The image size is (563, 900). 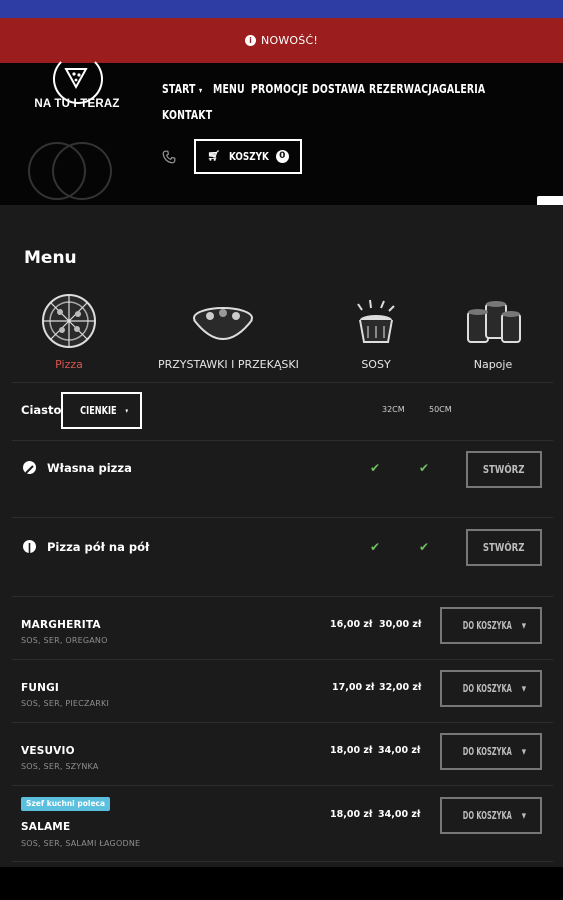 What do you see at coordinates (61, 625) in the screenshot?
I see `pizza-name: MARGHERITA` at bounding box center [61, 625].